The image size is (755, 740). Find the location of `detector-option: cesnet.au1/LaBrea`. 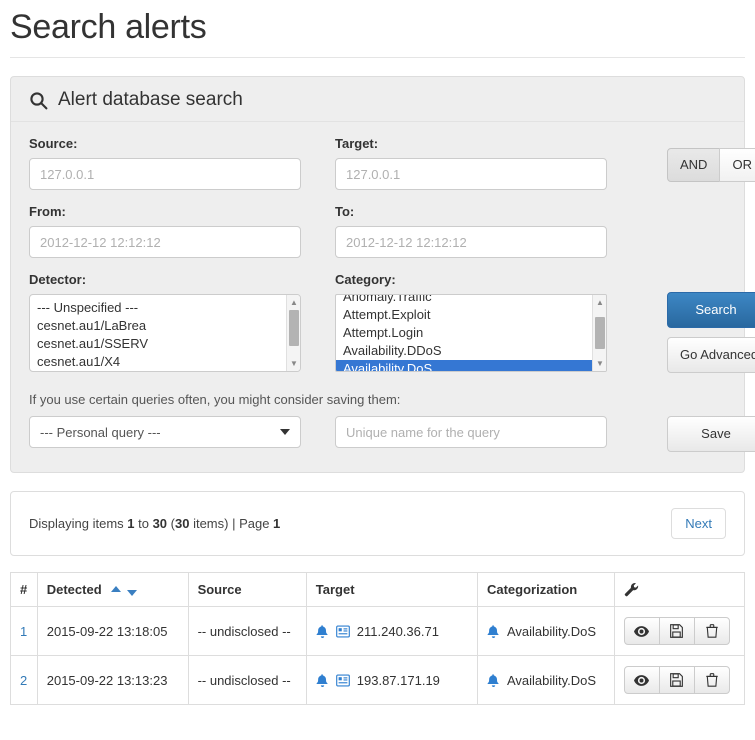

detector-option: cesnet.au1/LaBrea is located at coordinates (158, 326).